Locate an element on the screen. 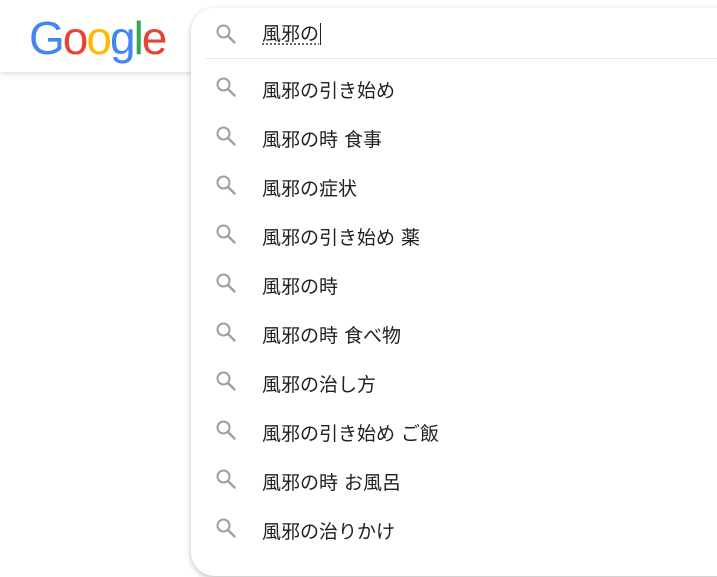  suggestion-label: 風邪の時 お風呂 is located at coordinates (332, 483).